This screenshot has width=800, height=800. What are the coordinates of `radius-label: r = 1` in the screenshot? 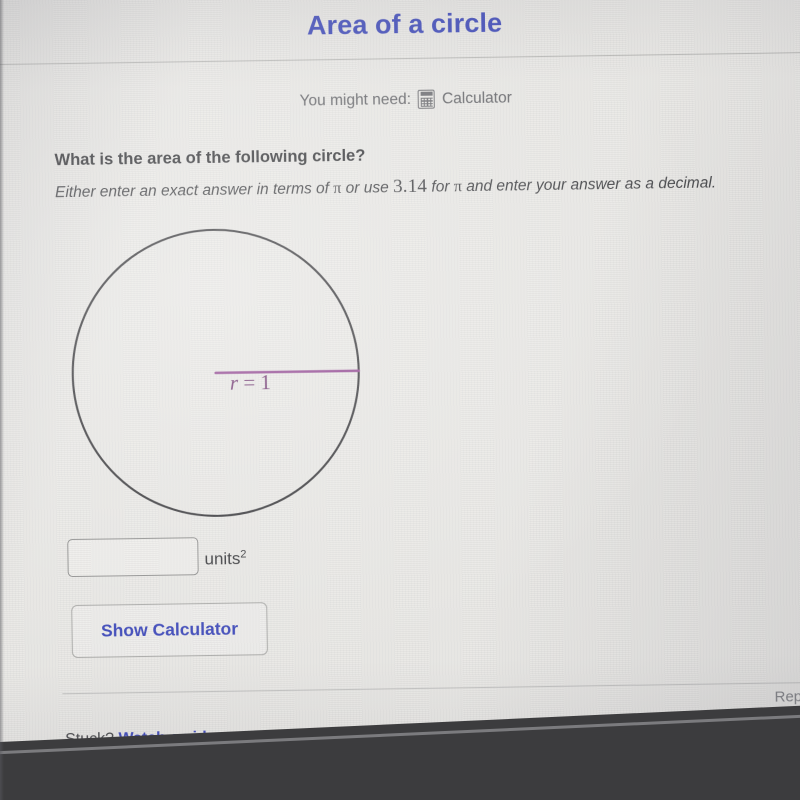 It's located at (250, 383).